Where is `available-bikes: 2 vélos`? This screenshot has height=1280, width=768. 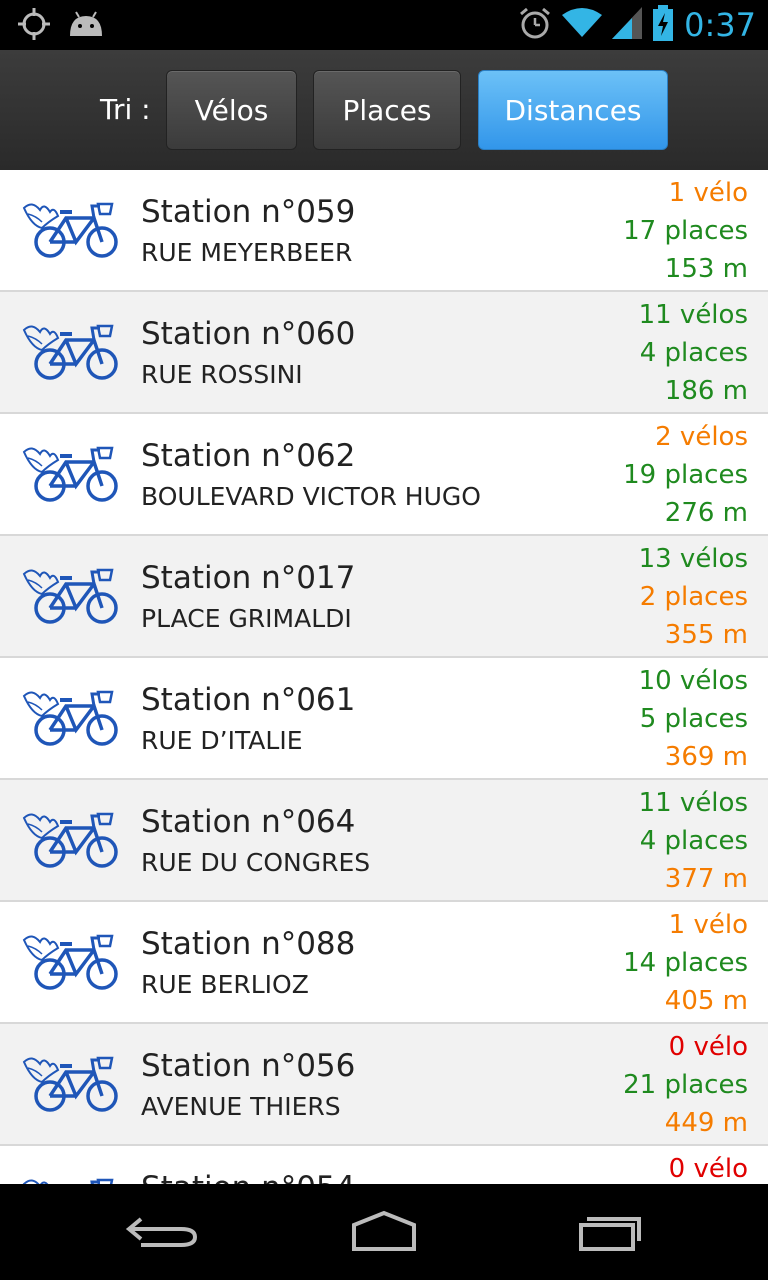 available-bikes: 2 vélos is located at coordinates (701, 437).